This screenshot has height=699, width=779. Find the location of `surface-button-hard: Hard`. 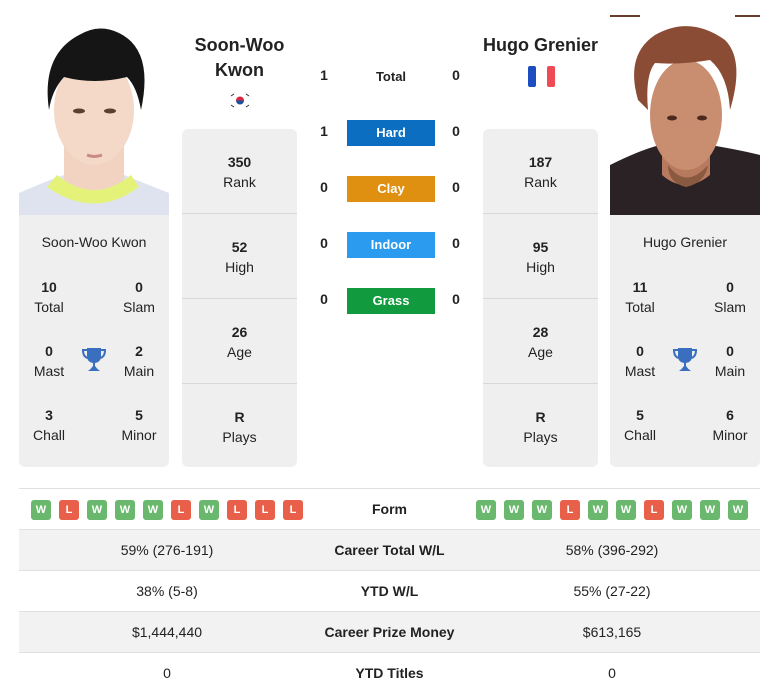

surface-button-hard: Hard is located at coordinates (391, 133).